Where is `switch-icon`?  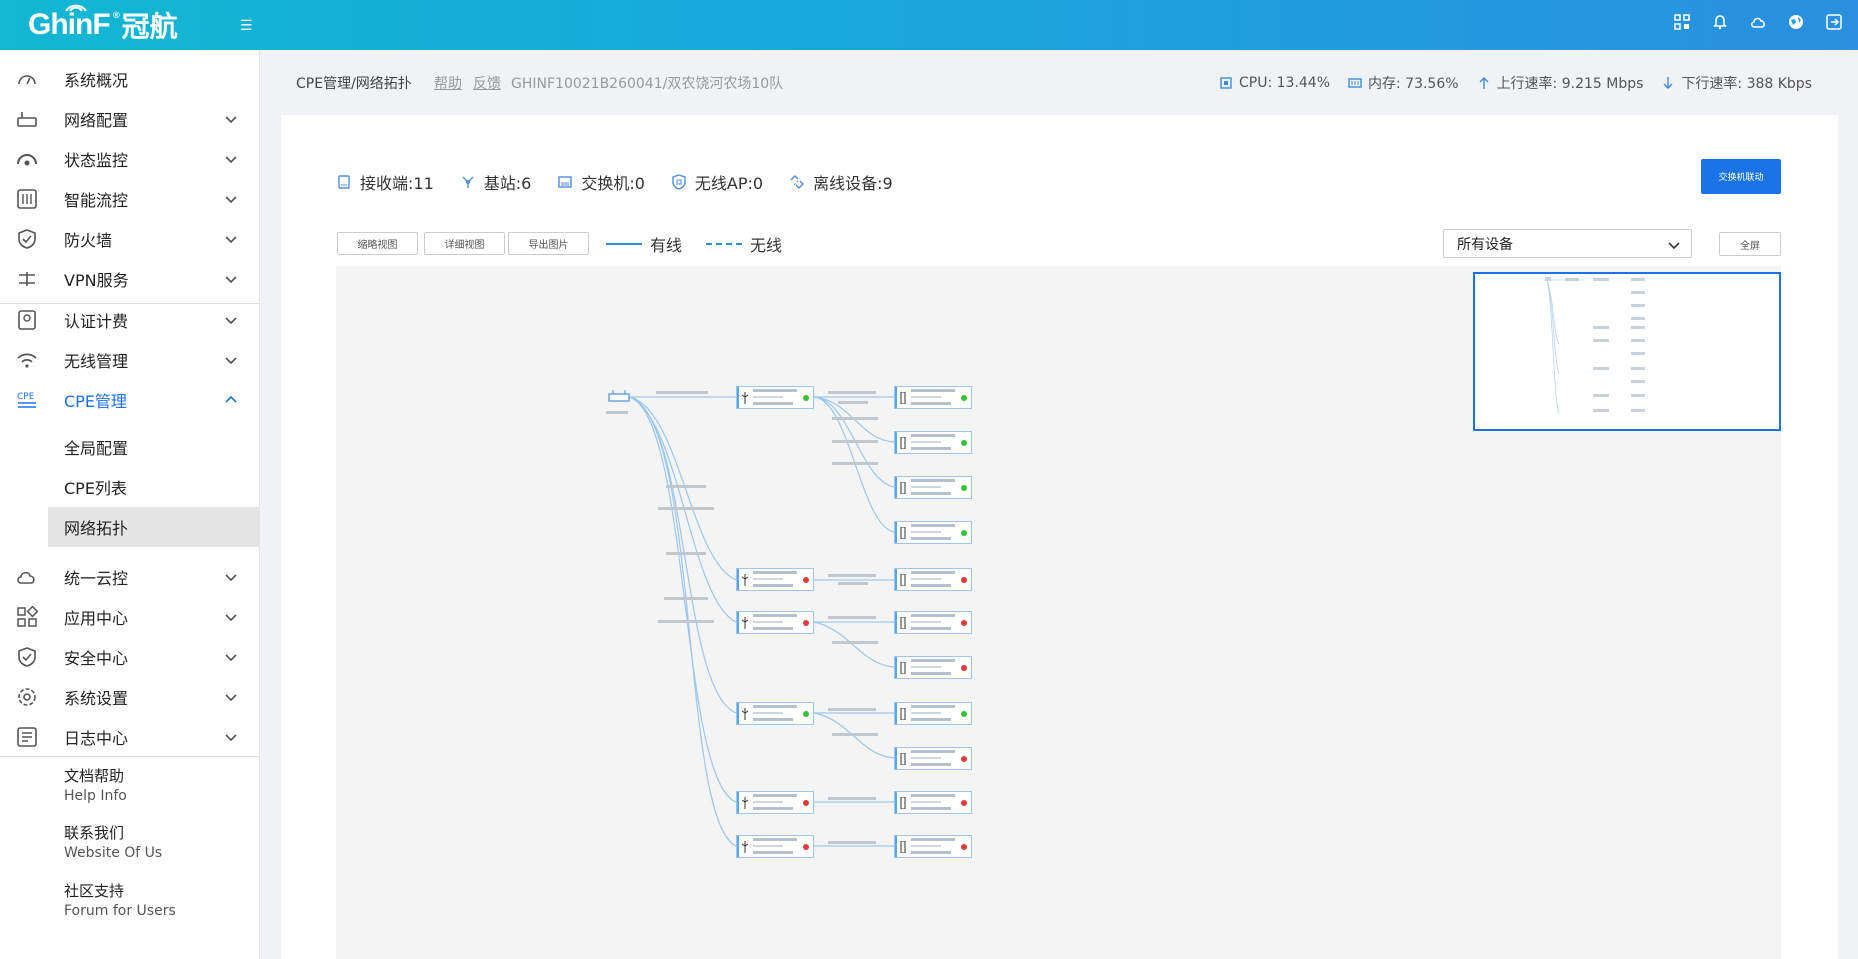 switch-icon is located at coordinates (565, 182).